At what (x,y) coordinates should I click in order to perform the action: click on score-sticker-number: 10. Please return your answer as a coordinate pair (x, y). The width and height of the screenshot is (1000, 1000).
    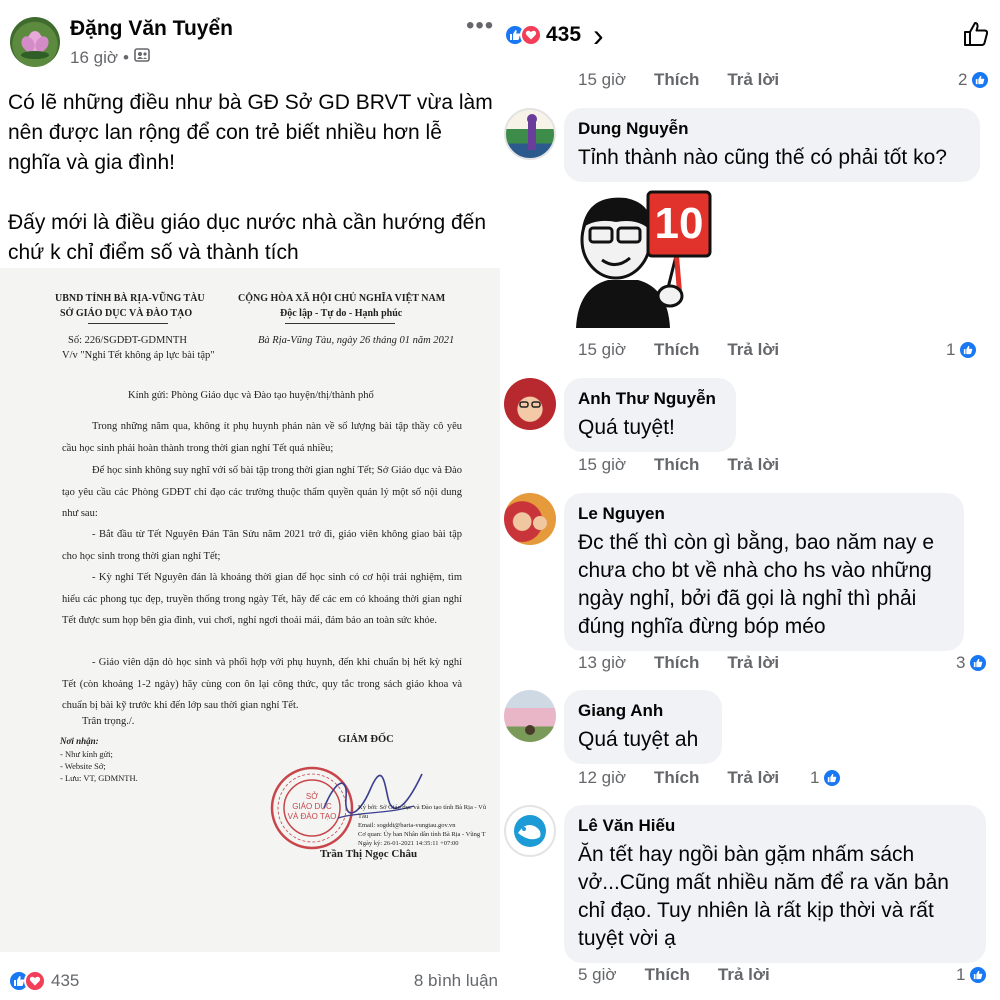
    Looking at the image, I should click on (679, 223).